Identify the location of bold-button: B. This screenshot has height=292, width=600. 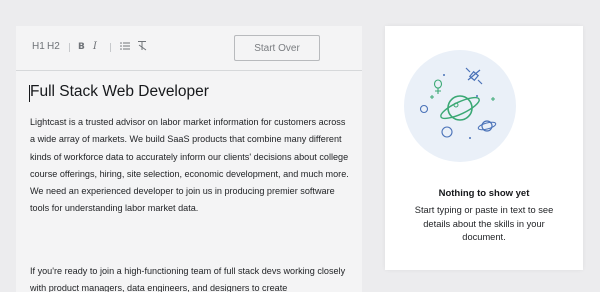
(81, 47).